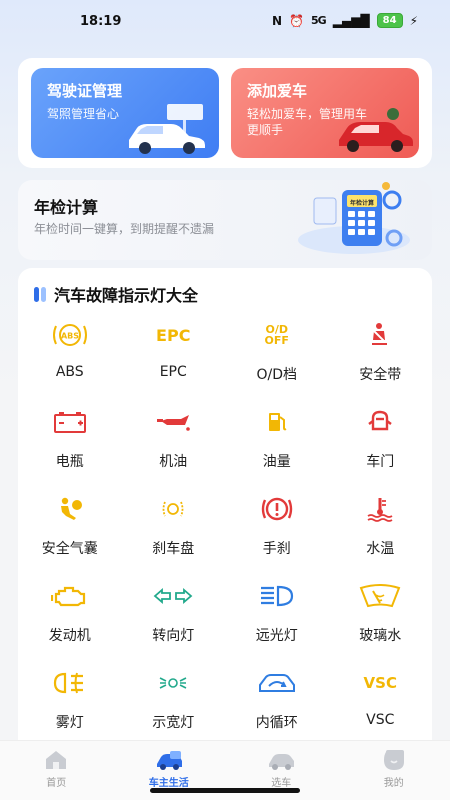 Image resolution: width=450 pixels, height=800 pixels. What do you see at coordinates (70, 422) in the screenshot?
I see `battery-icon` at bounding box center [70, 422].